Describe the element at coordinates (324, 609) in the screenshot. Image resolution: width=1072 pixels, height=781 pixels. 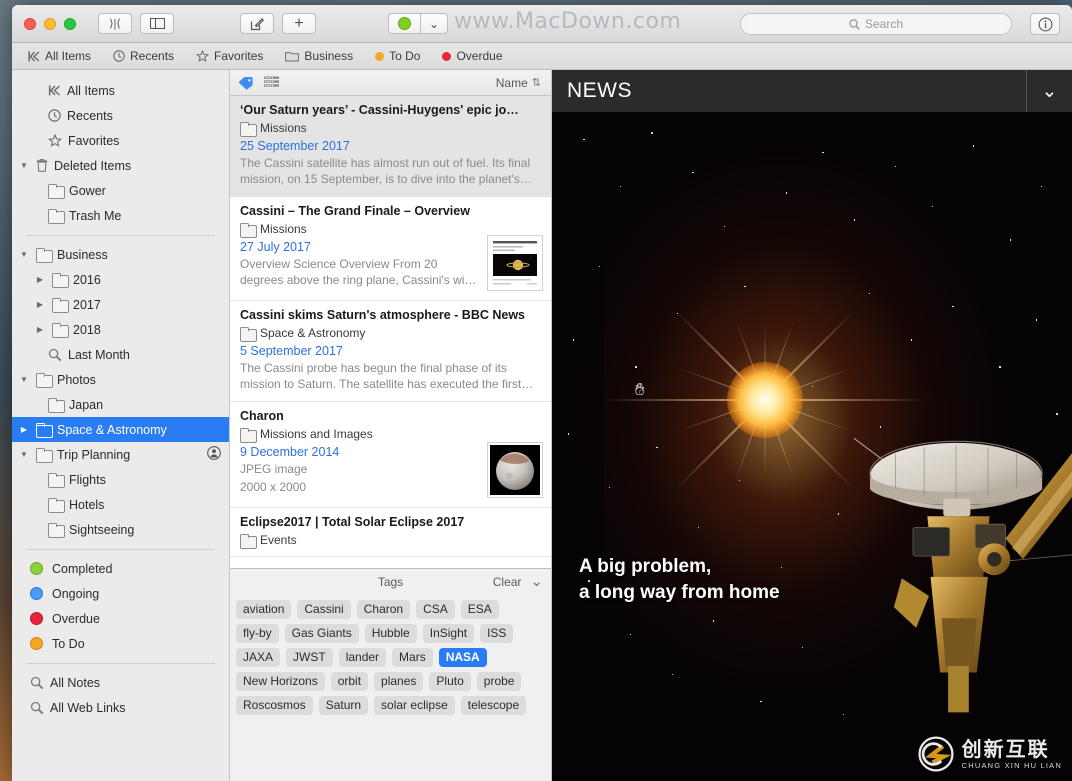
I see `tag-chip: Cassini` at that location.